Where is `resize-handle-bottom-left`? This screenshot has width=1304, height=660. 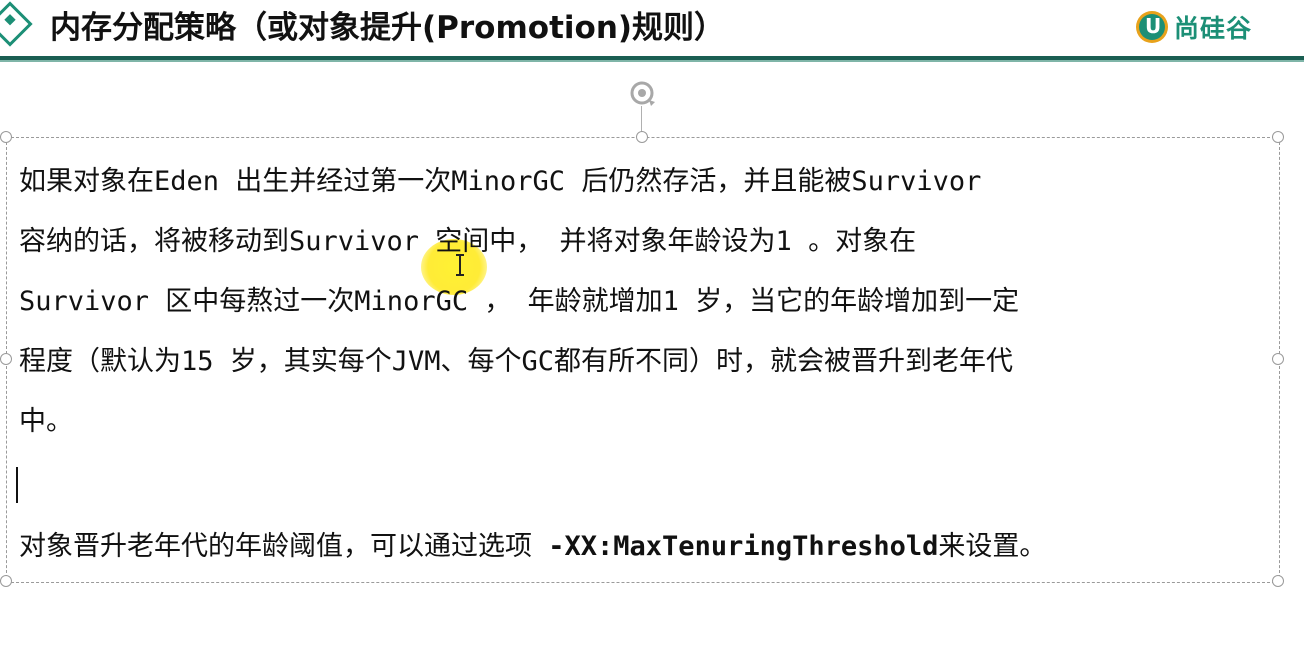
resize-handle-bottom-left is located at coordinates (6, 581).